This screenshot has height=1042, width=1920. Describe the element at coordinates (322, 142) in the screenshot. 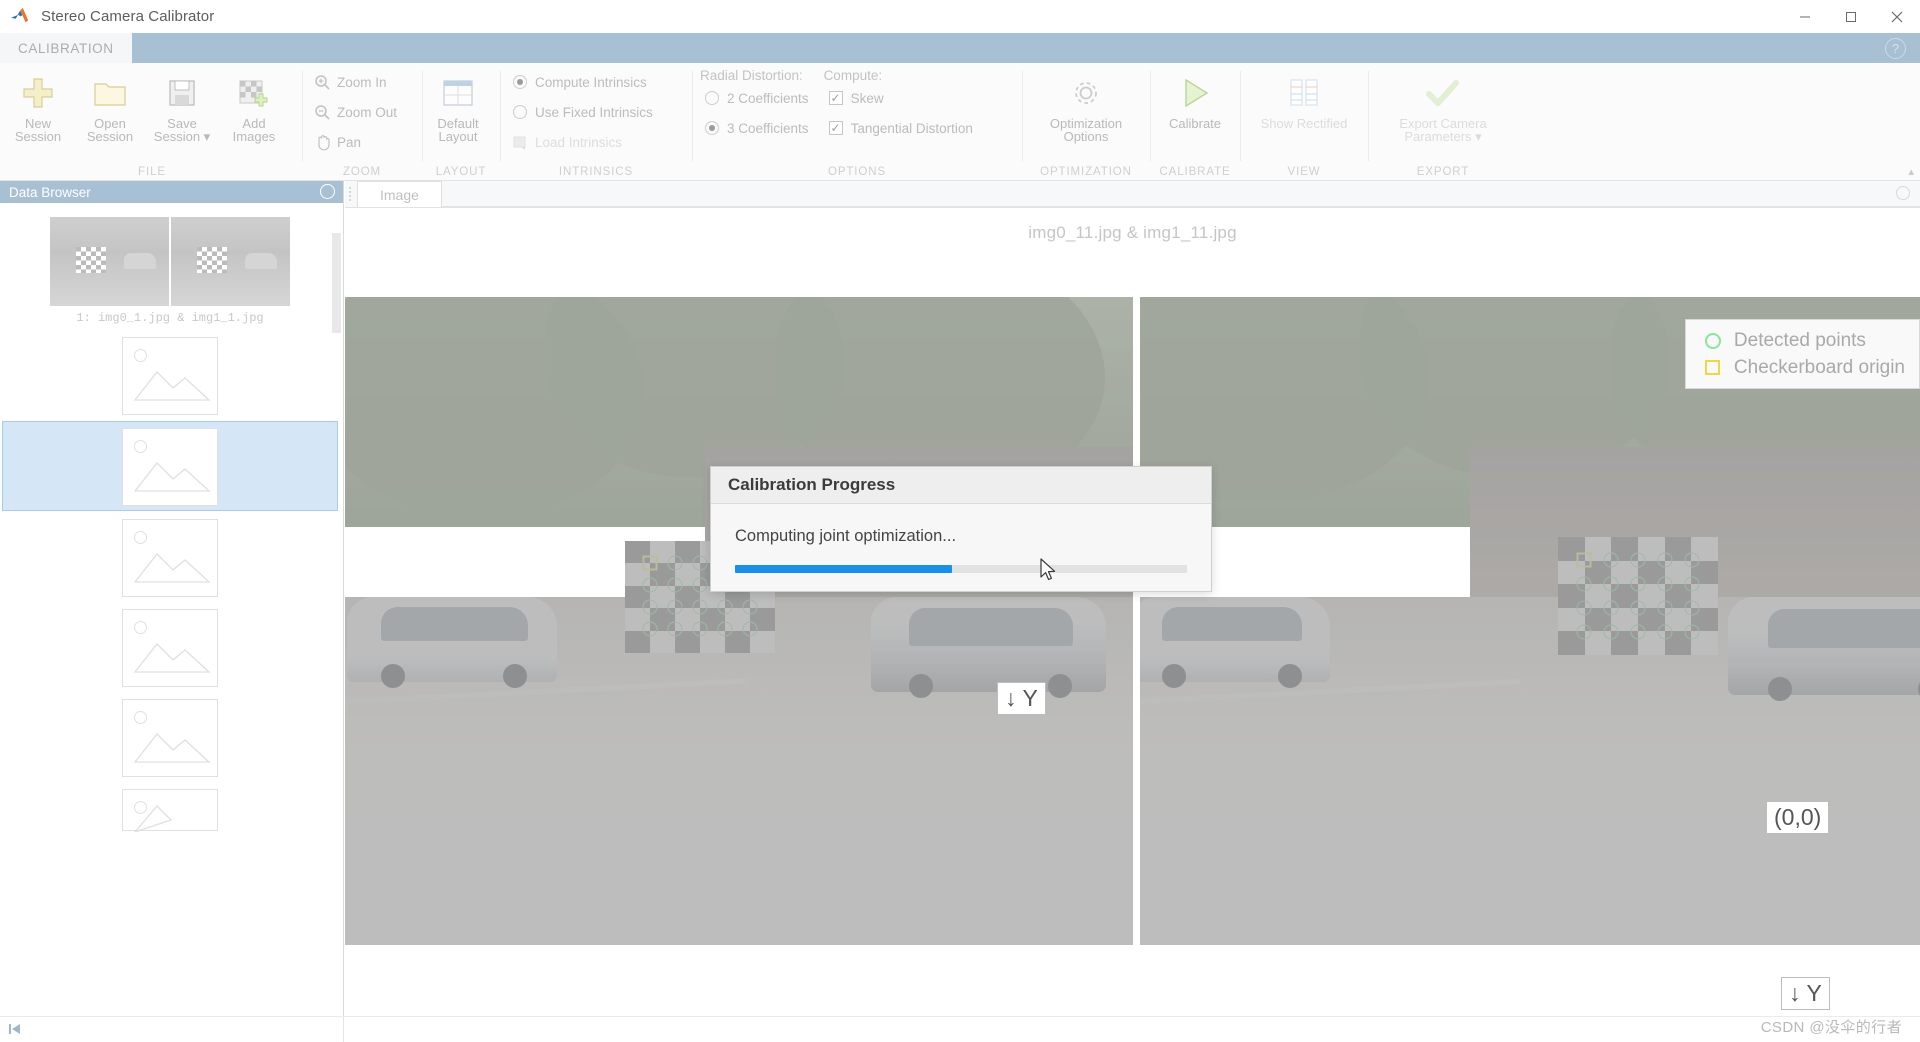

I see `pan-hand-icon` at that location.